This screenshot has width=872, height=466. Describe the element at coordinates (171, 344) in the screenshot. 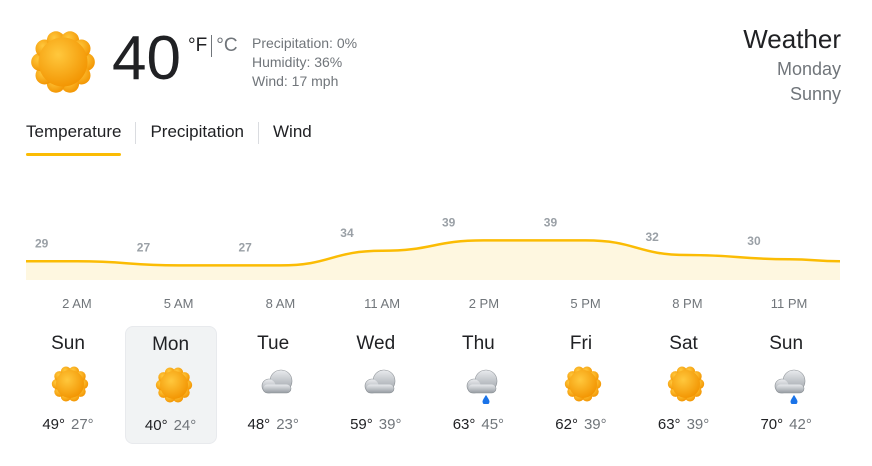

I see `forecast-day-name: Mon` at that location.